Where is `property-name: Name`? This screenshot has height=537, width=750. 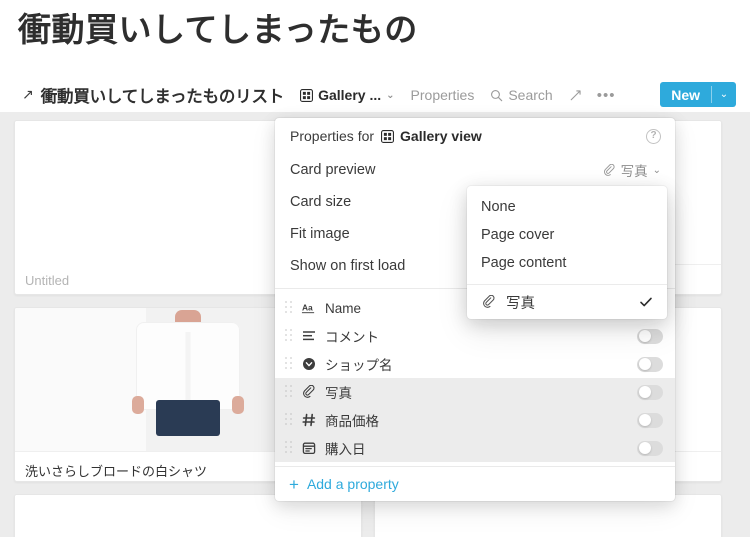
property-name: Name is located at coordinates (343, 308).